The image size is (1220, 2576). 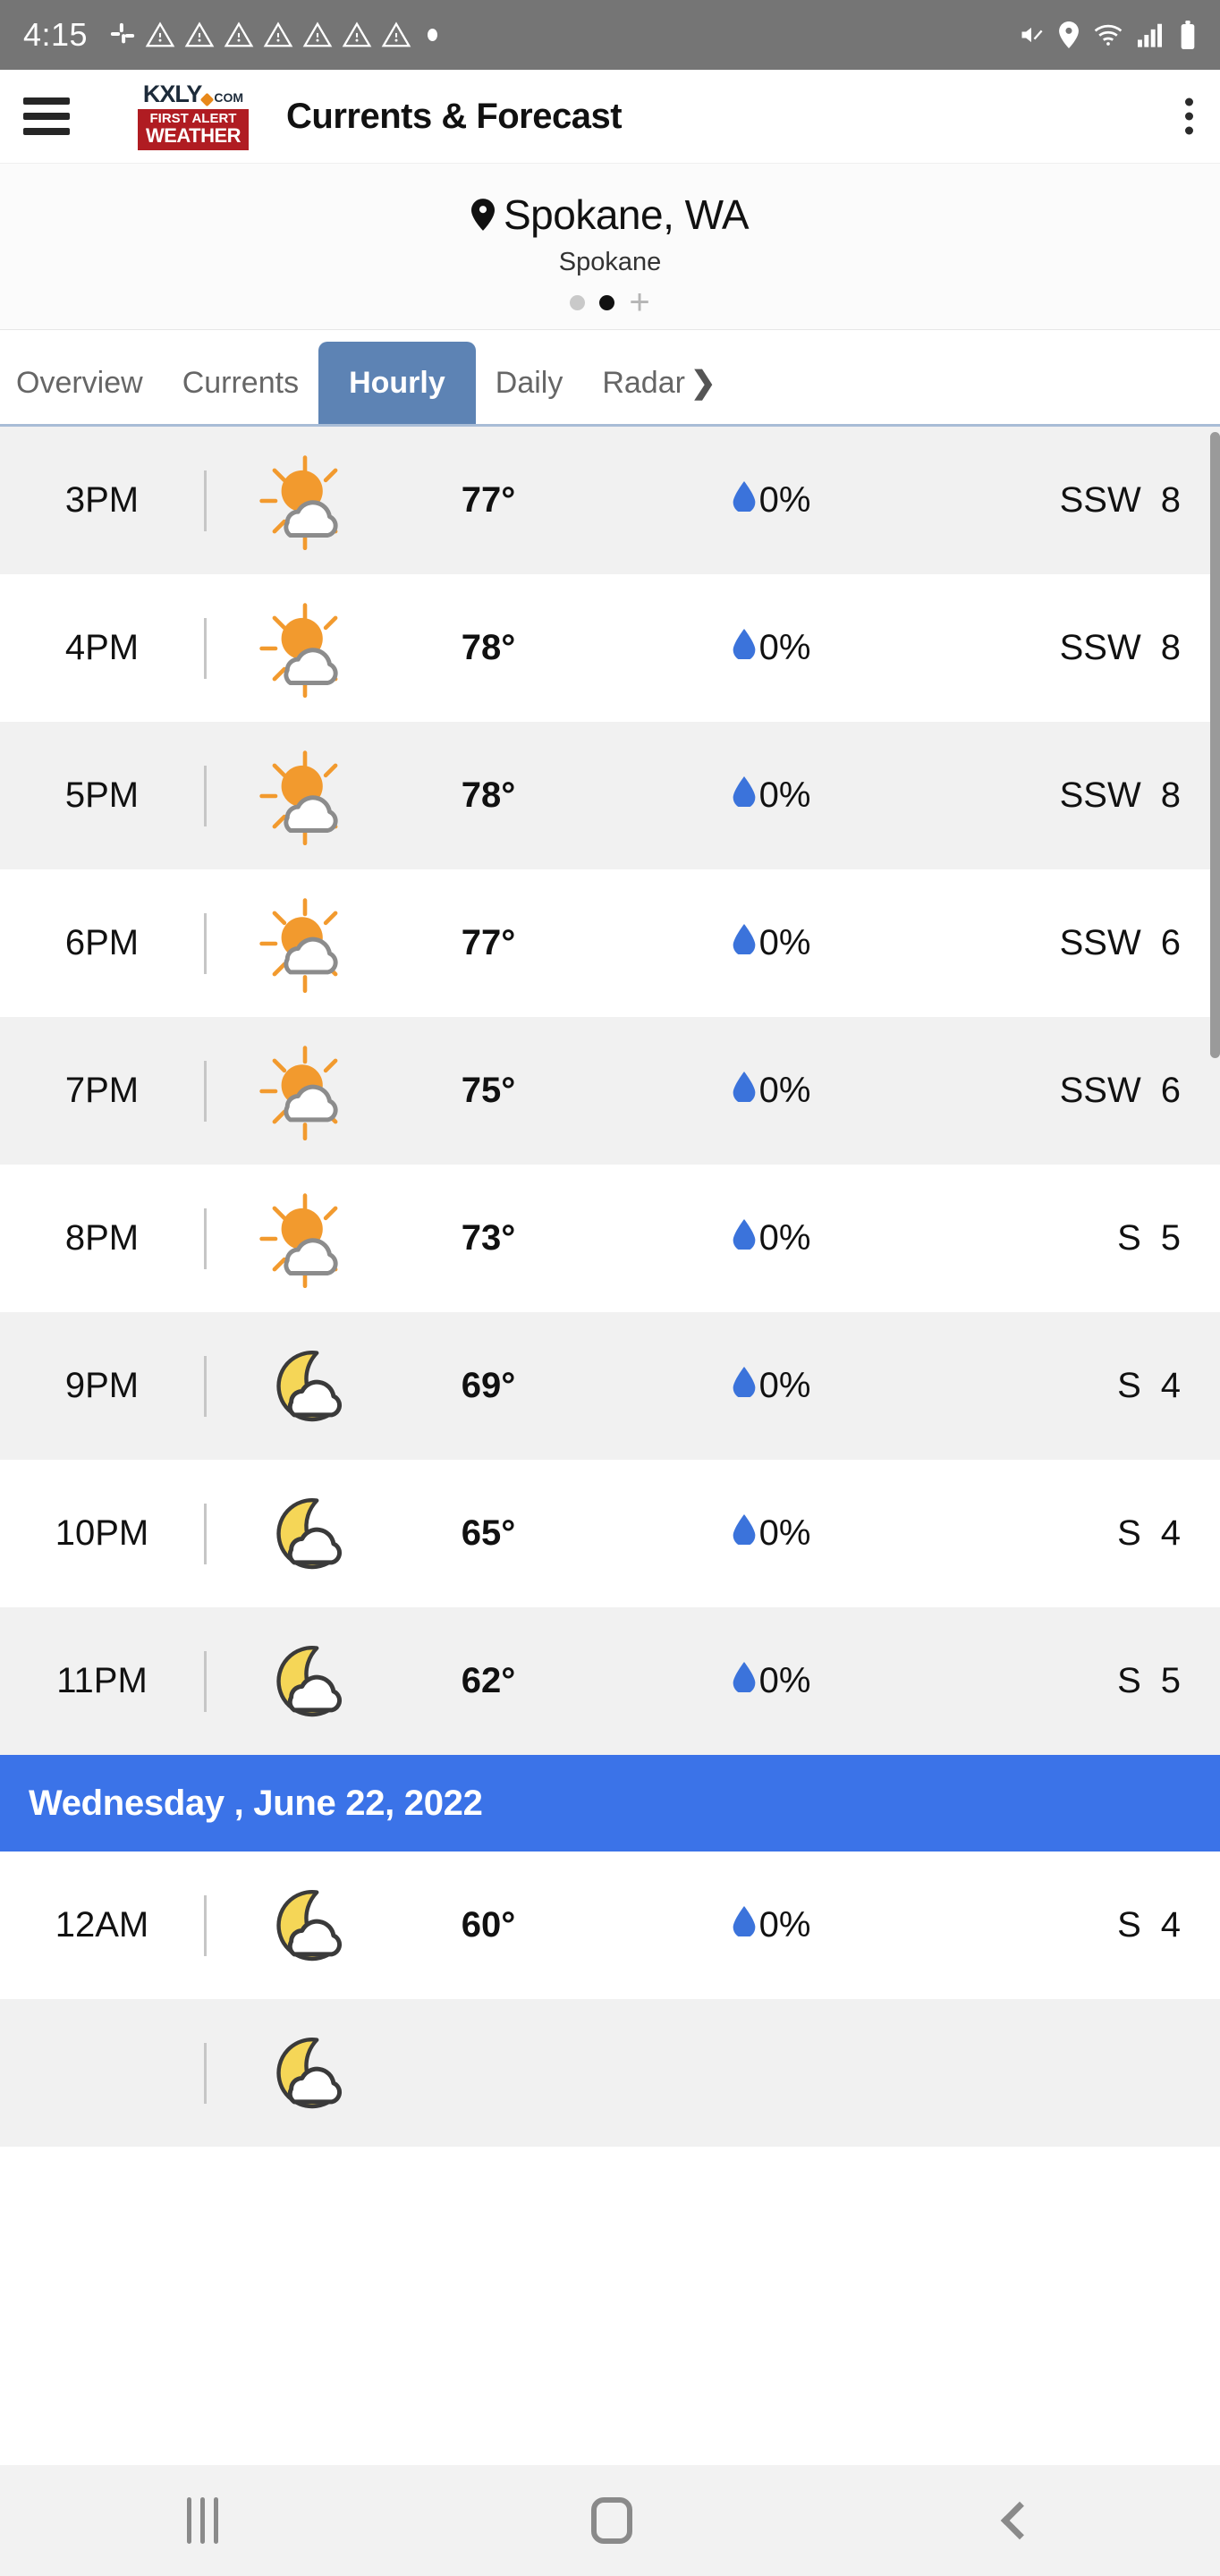 What do you see at coordinates (1189, 116) in the screenshot?
I see `kebab-menu-icon` at bounding box center [1189, 116].